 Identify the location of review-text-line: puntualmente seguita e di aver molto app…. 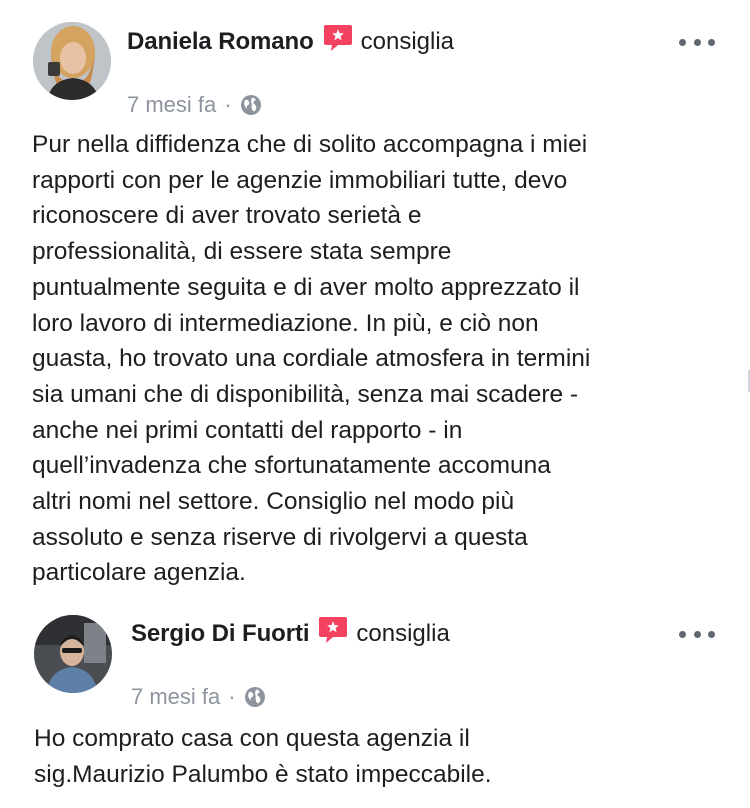
(306, 287).